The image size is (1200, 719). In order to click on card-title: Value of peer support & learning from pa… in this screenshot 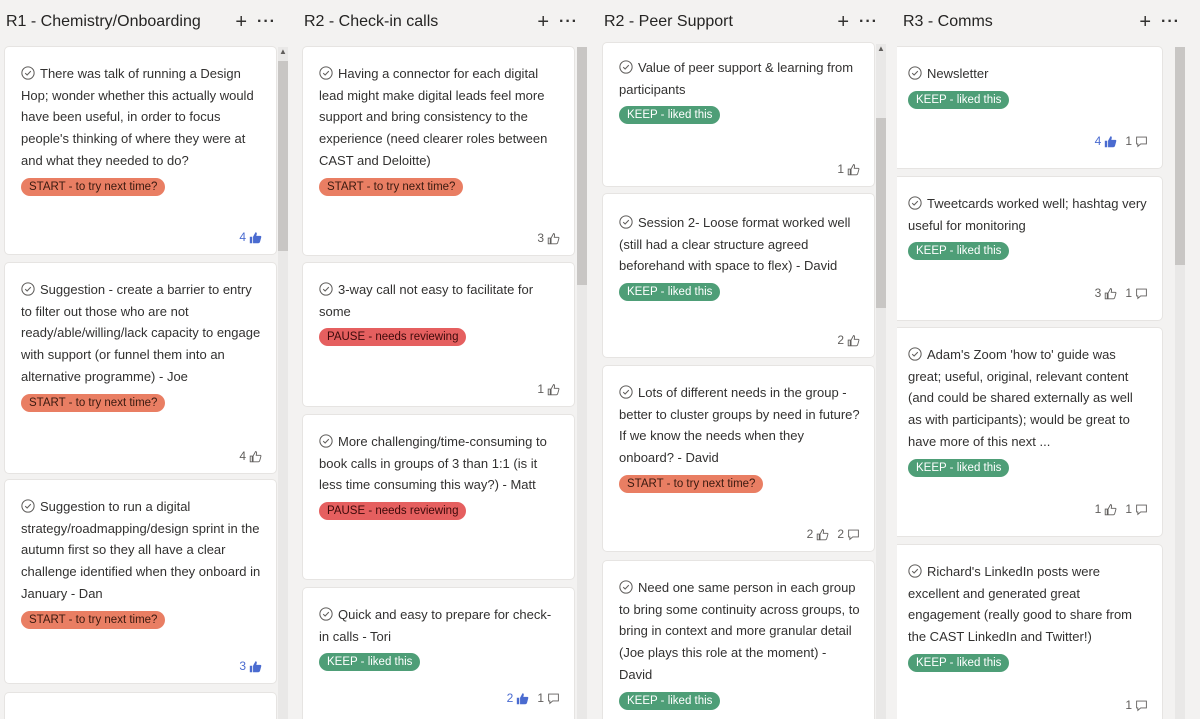, I will do `click(736, 78)`.